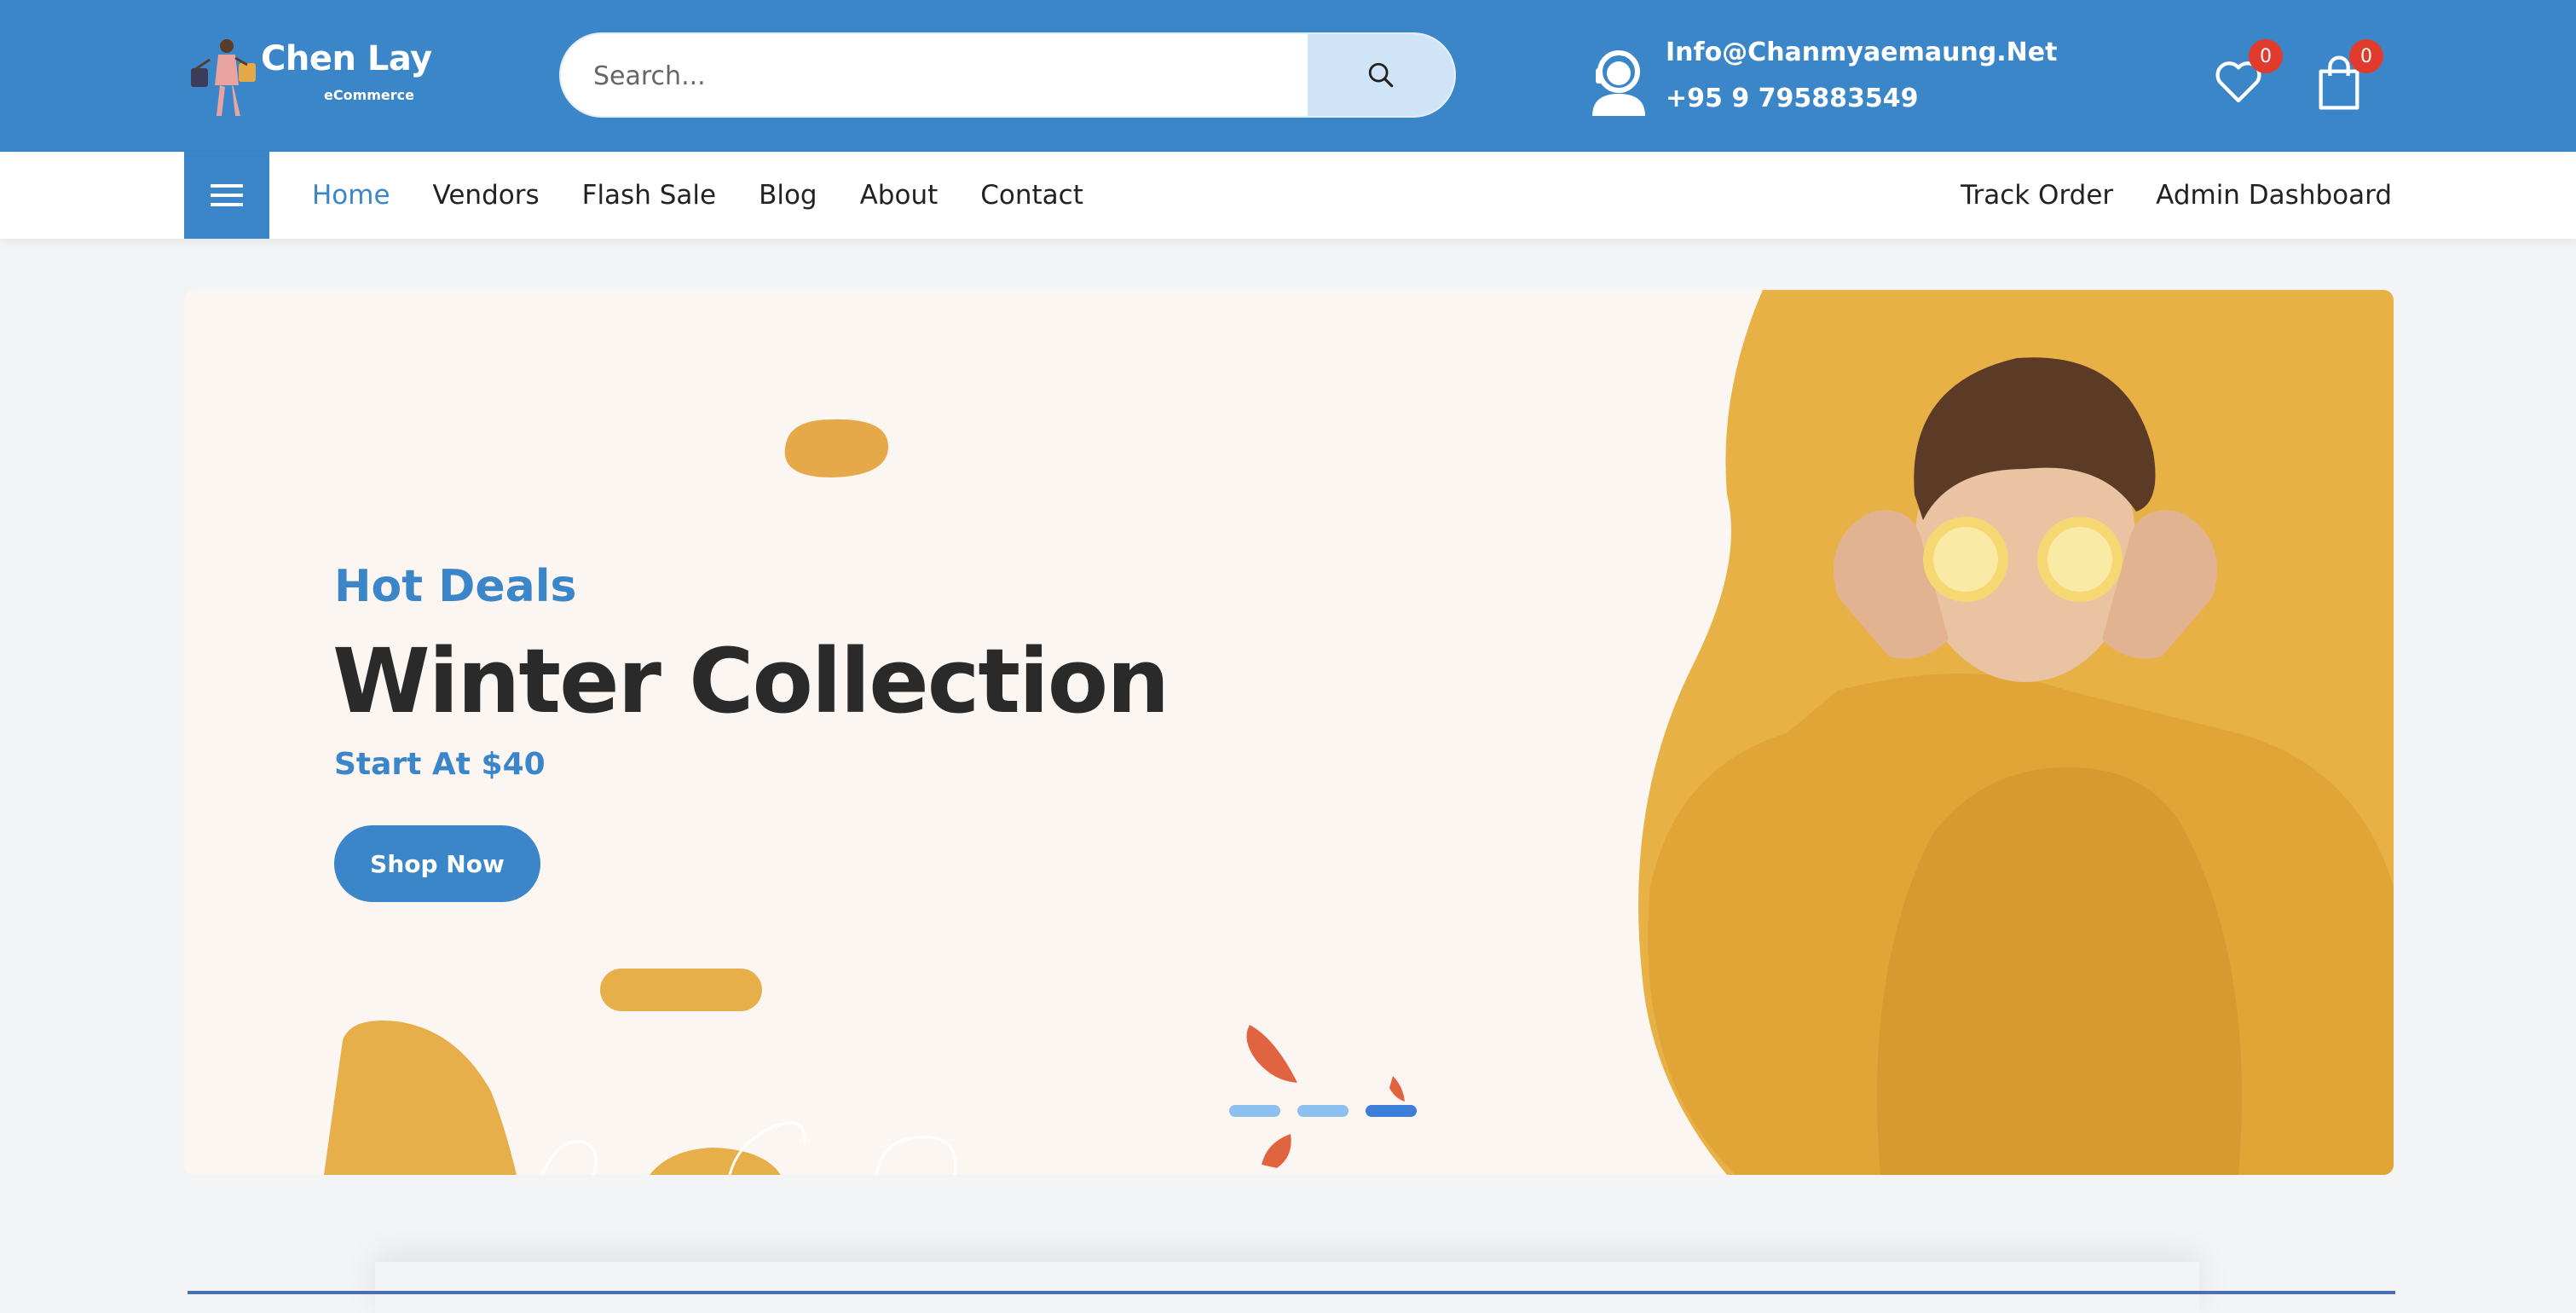 This screenshot has width=2576, height=1313. What do you see at coordinates (2037, 195) in the screenshot?
I see `track-order-link: Track Order` at bounding box center [2037, 195].